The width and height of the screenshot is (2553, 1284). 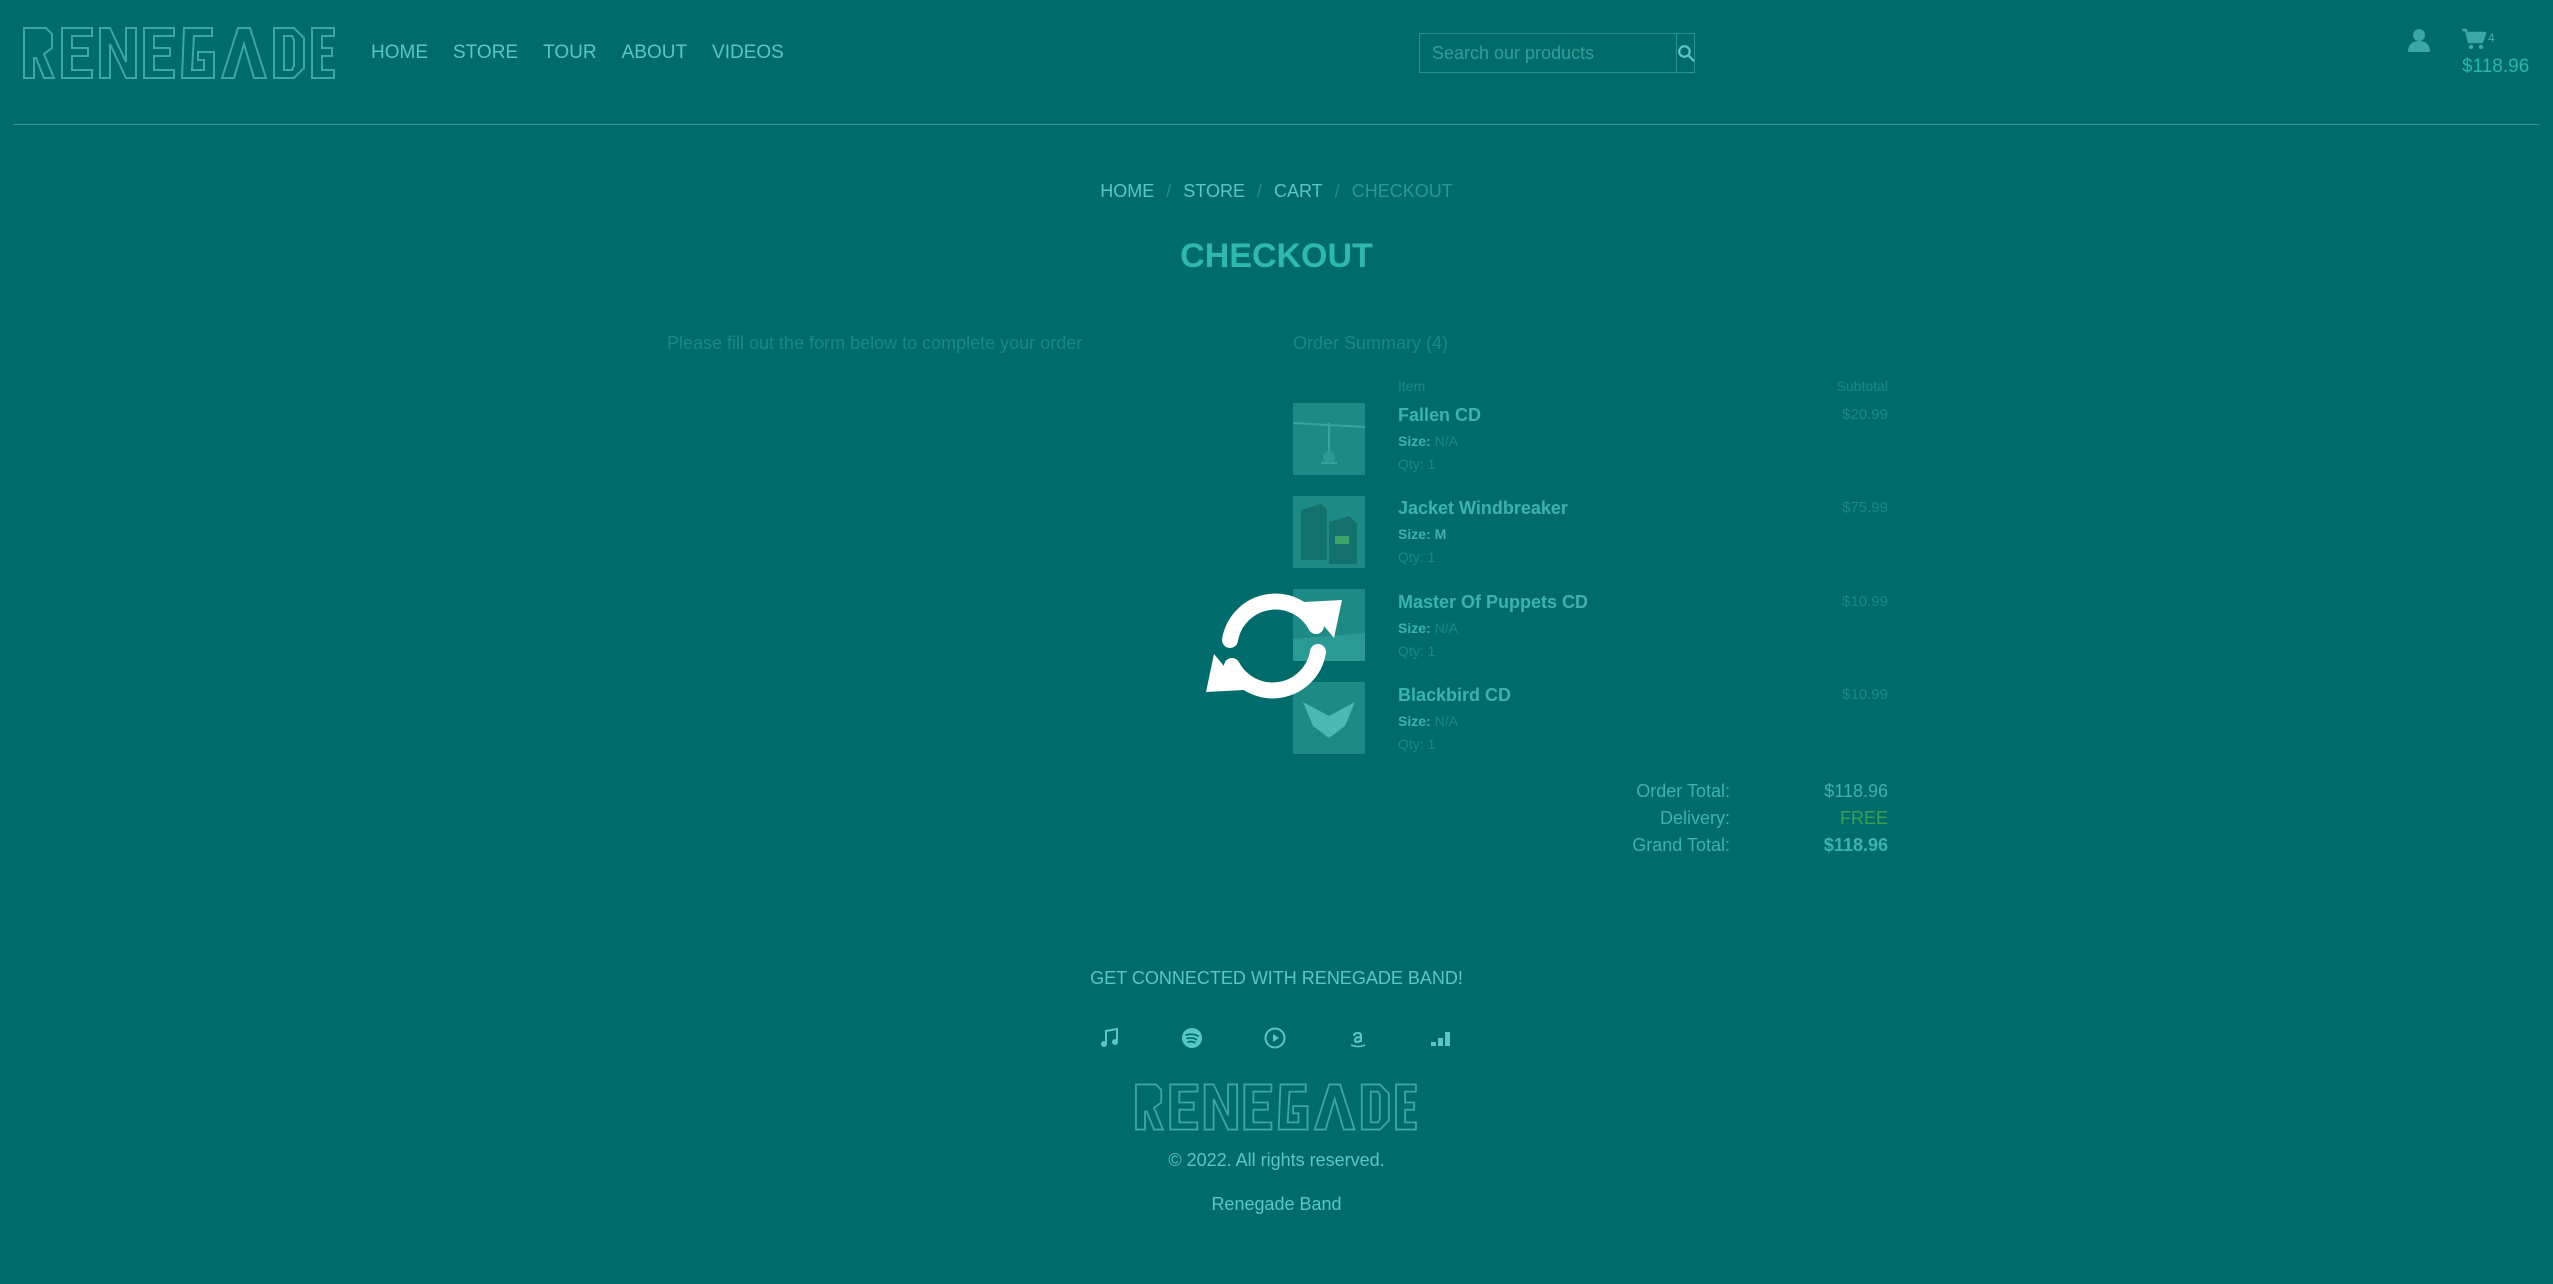 What do you see at coordinates (1855, 845) in the screenshot?
I see `grand-total-value: $118.96` at bounding box center [1855, 845].